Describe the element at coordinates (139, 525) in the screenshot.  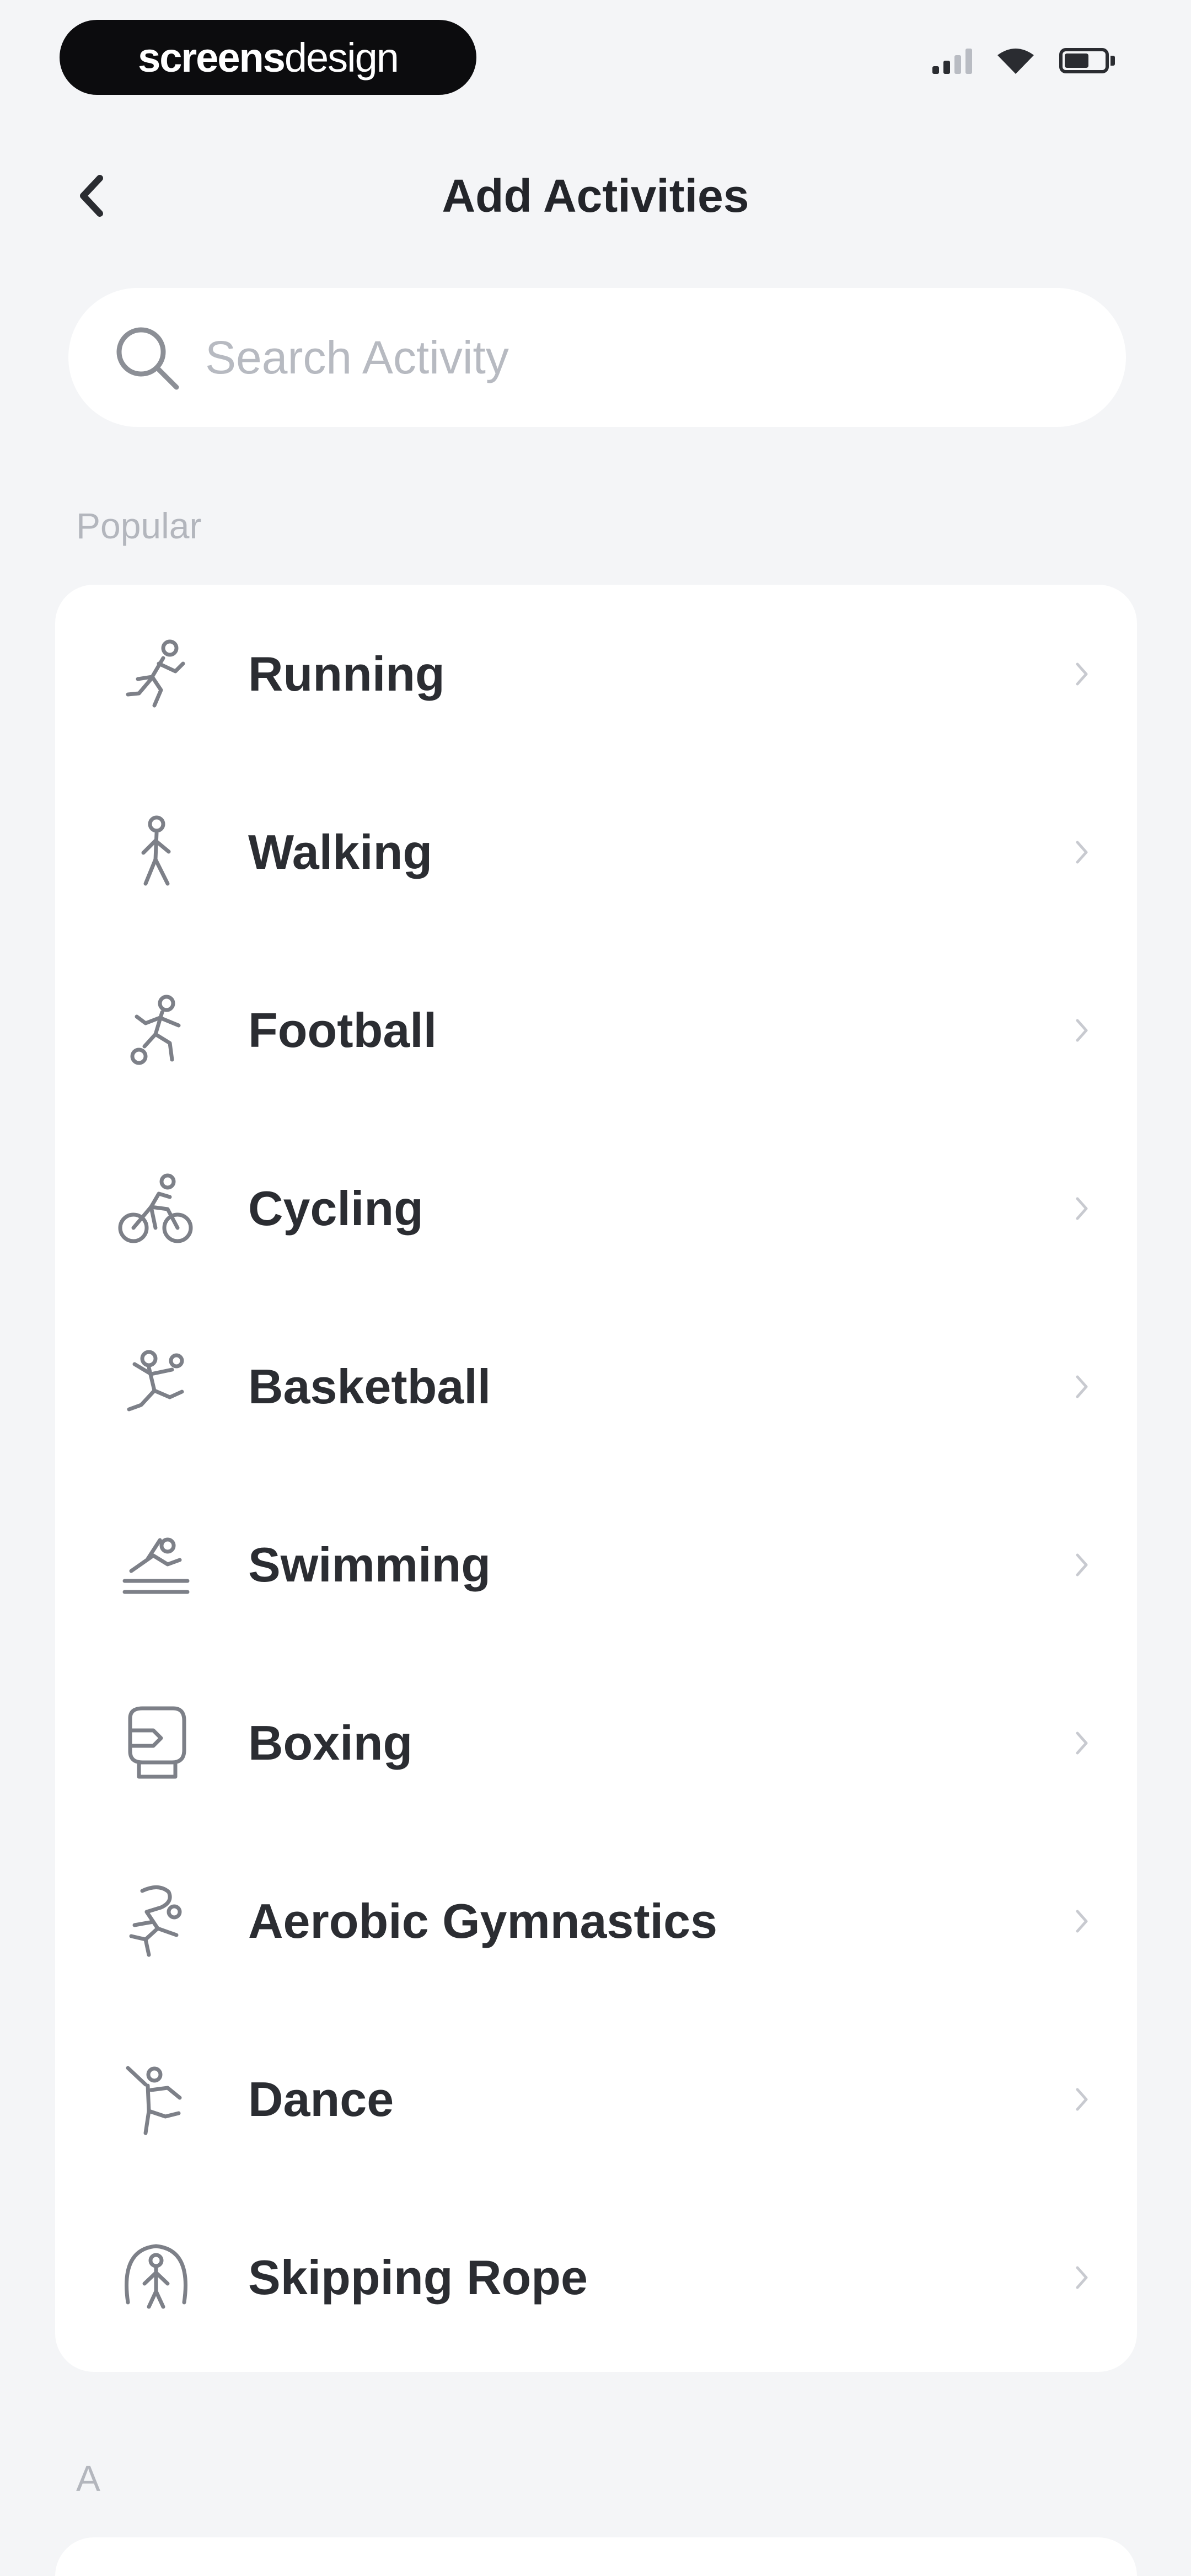
I see `section-label-popular: Popular` at that location.